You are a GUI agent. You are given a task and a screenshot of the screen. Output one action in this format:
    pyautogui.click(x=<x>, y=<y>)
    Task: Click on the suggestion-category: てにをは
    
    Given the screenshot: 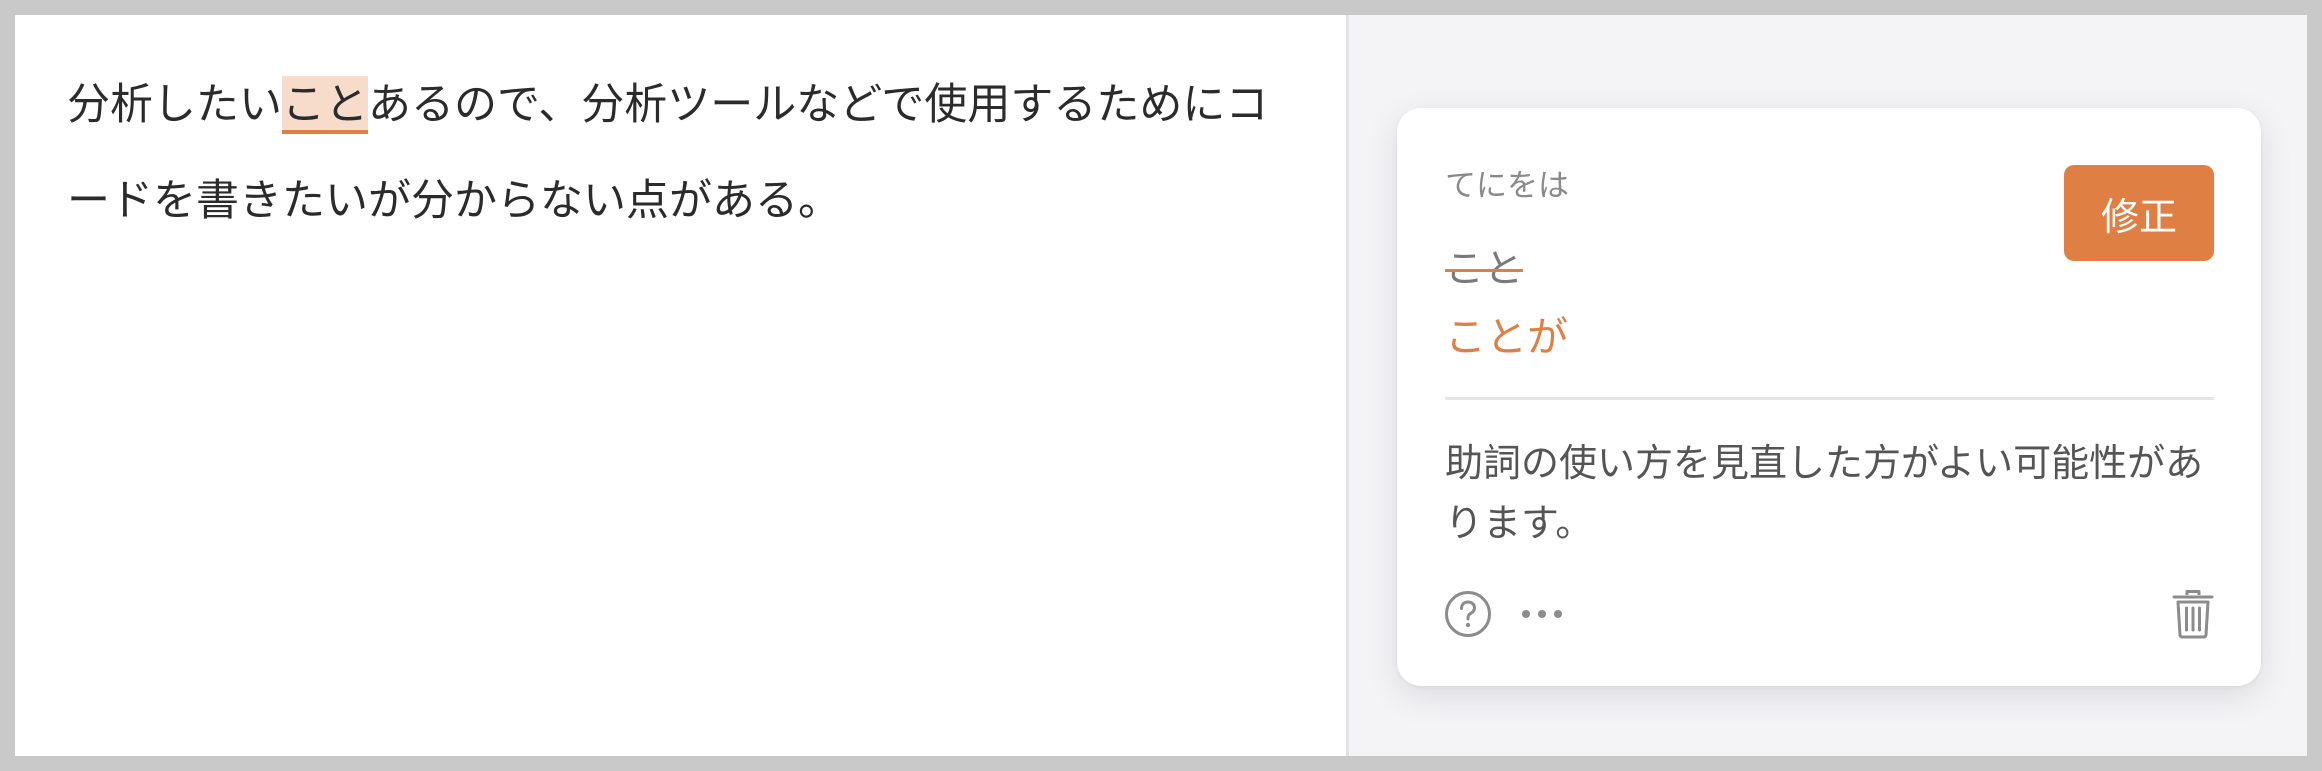 What is the action you would take?
    pyautogui.click(x=1507, y=186)
    